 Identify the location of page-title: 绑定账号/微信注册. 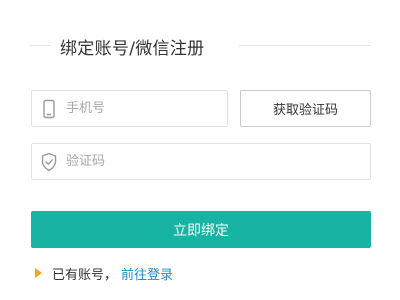
(132, 49).